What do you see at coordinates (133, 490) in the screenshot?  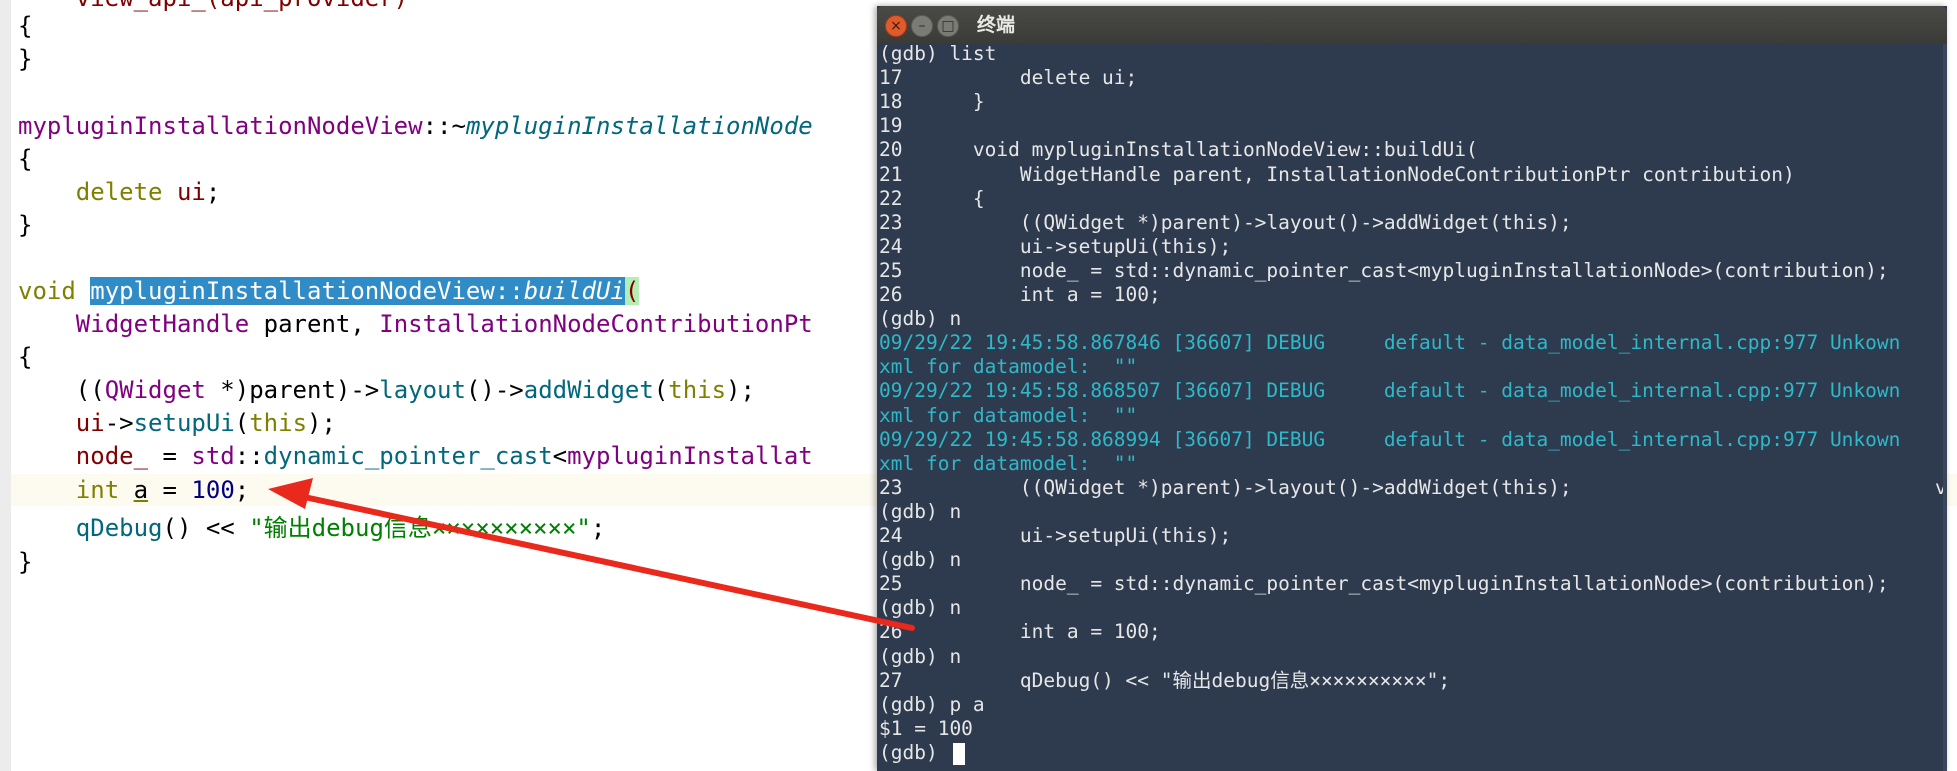 I see `code-line-int-a: int a = 100;` at bounding box center [133, 490].